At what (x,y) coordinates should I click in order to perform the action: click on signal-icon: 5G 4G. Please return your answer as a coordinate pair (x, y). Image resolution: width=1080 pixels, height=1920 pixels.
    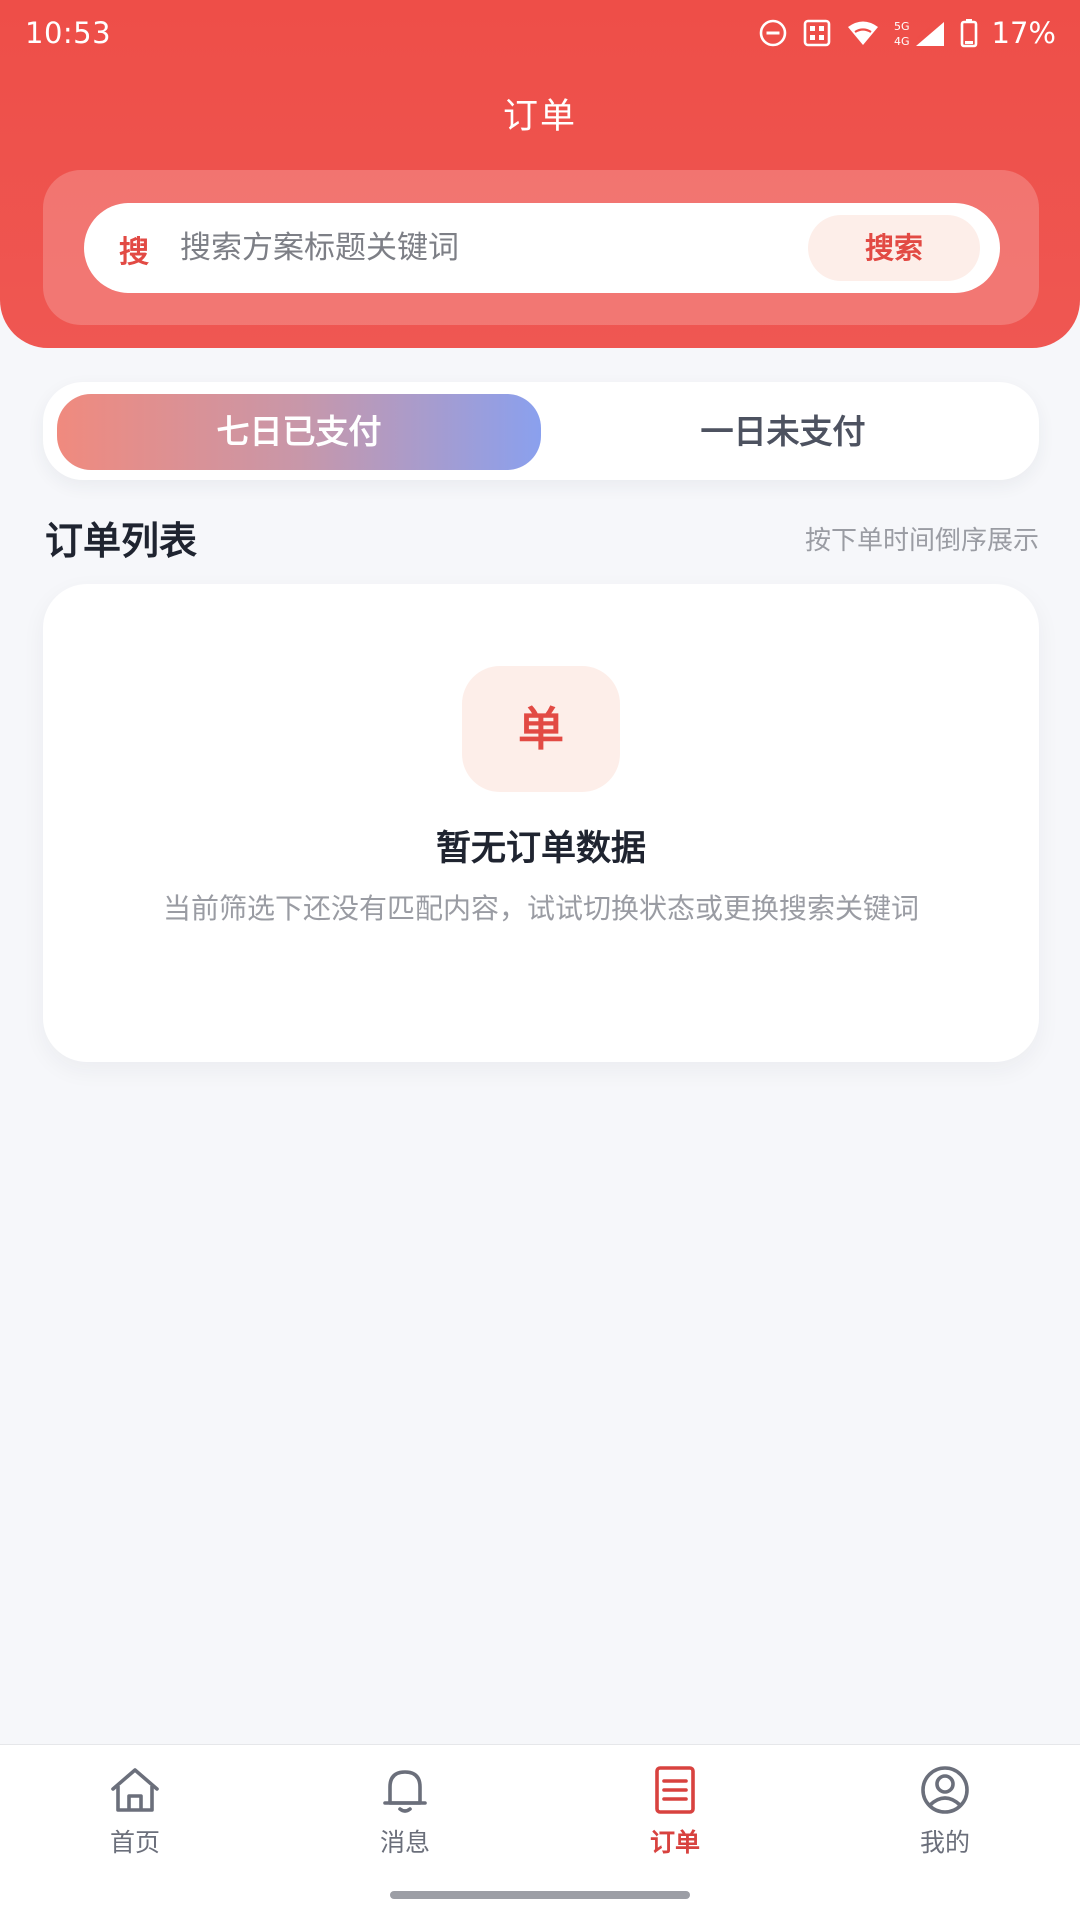
    Looking at the image, I should click on (919, 34).